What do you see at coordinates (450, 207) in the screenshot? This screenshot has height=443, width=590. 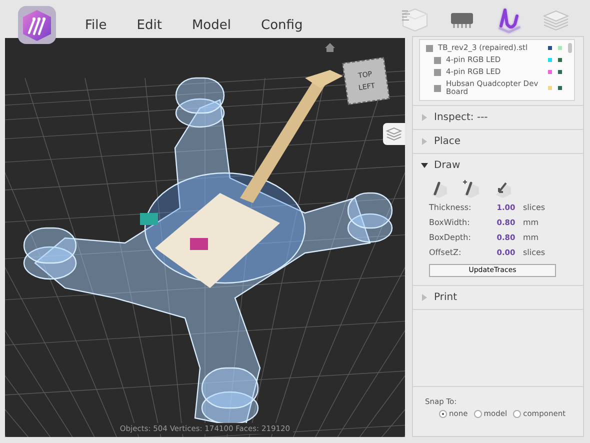 I see `field-label: Thickness:` at bounding box center [450, 207].